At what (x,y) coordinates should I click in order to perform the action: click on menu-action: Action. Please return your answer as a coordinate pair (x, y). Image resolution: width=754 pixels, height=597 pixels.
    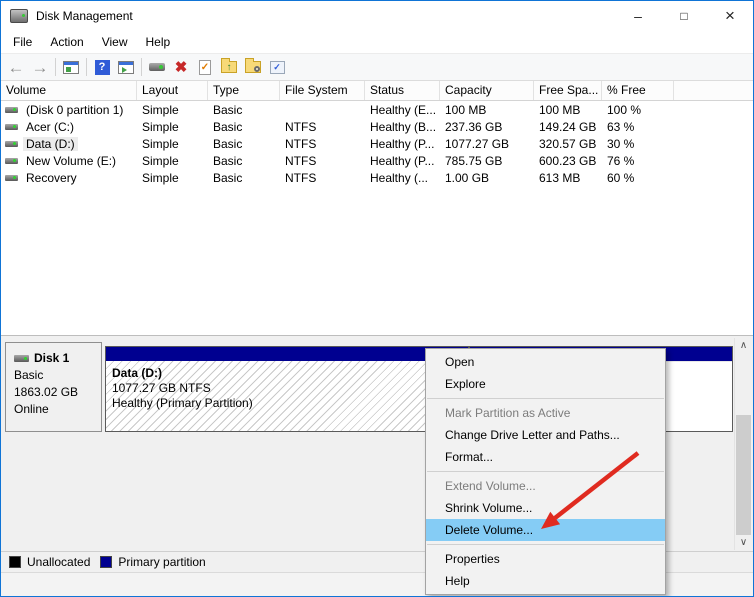
    Looking at the image, I should click on (66, 42).